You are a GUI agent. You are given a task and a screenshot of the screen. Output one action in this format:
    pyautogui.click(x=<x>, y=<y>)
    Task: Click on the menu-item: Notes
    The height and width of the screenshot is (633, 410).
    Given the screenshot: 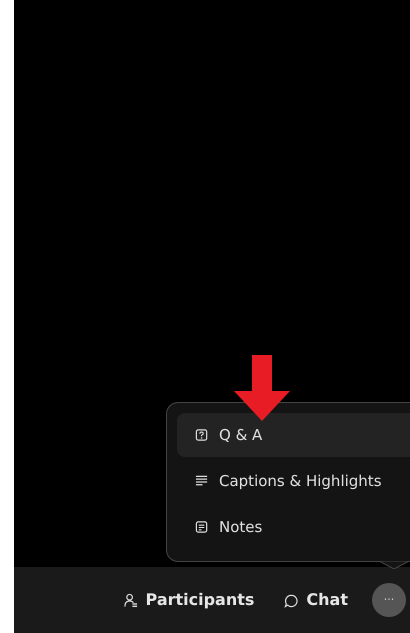 What is the action you would take?
    pyautogui.click(x=293, y=527)
    